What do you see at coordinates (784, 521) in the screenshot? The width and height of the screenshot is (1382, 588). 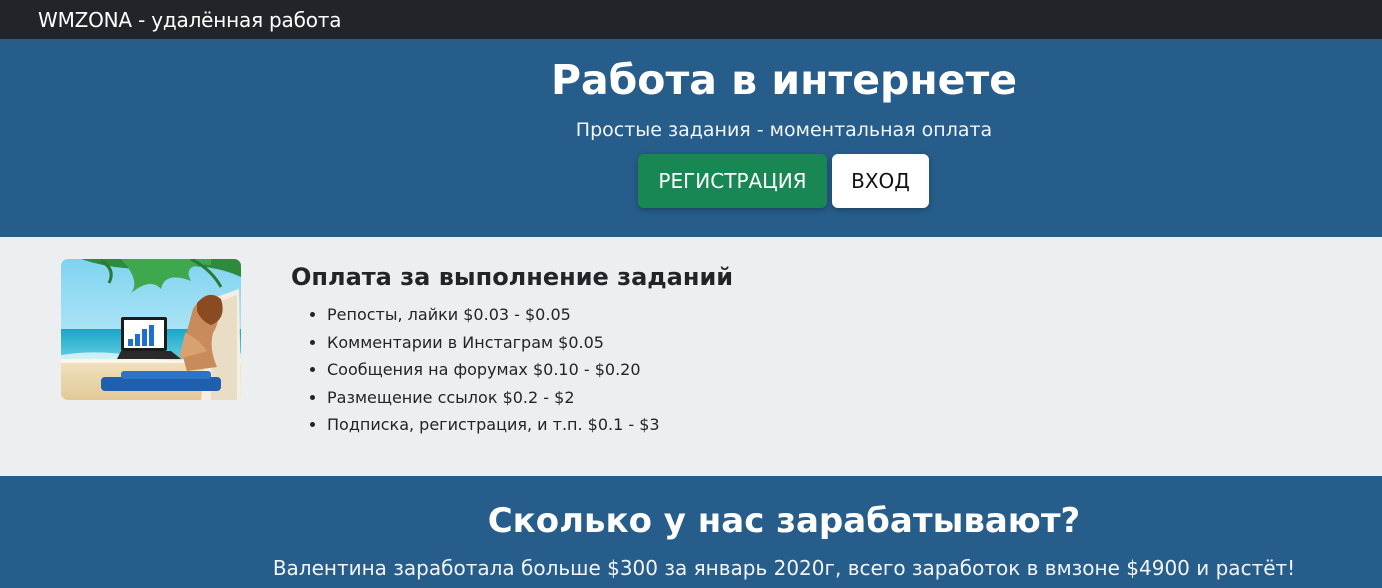 I see `earnings-title: Сколько у нас зарабатывают?` at bounding box center [784, 521].